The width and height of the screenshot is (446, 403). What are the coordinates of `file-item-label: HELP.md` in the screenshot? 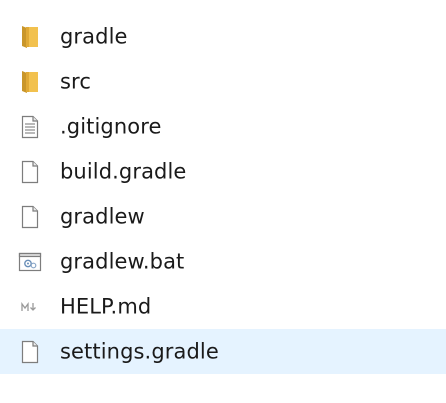 It's located at (106, 306).